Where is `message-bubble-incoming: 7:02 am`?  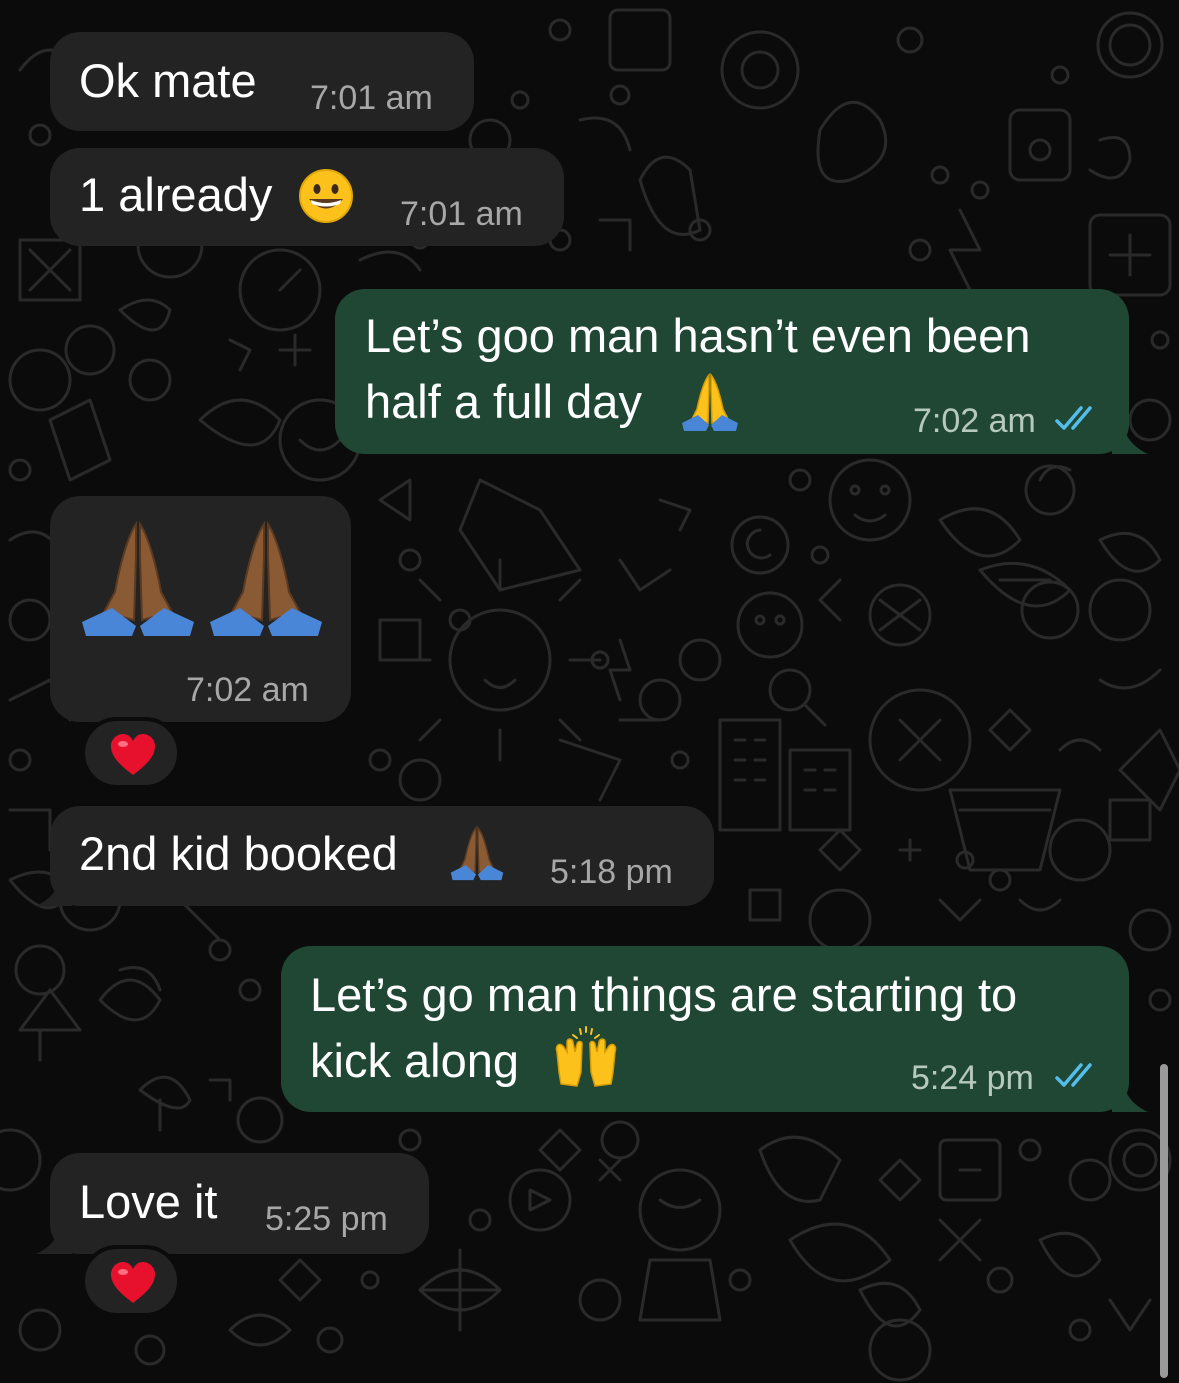 message-bubble-incoming: 7:02 am is located at coordinates (200, 609).